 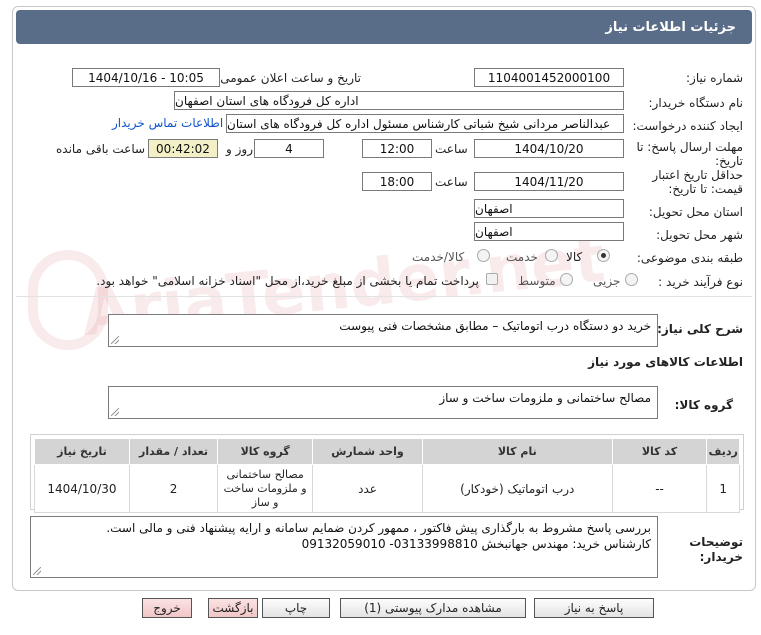 What do you see at coordinates (700, 329) in the screenshot?
I see `summary-label: شرح کلی نیاز:` at bounding box center [700, 329].